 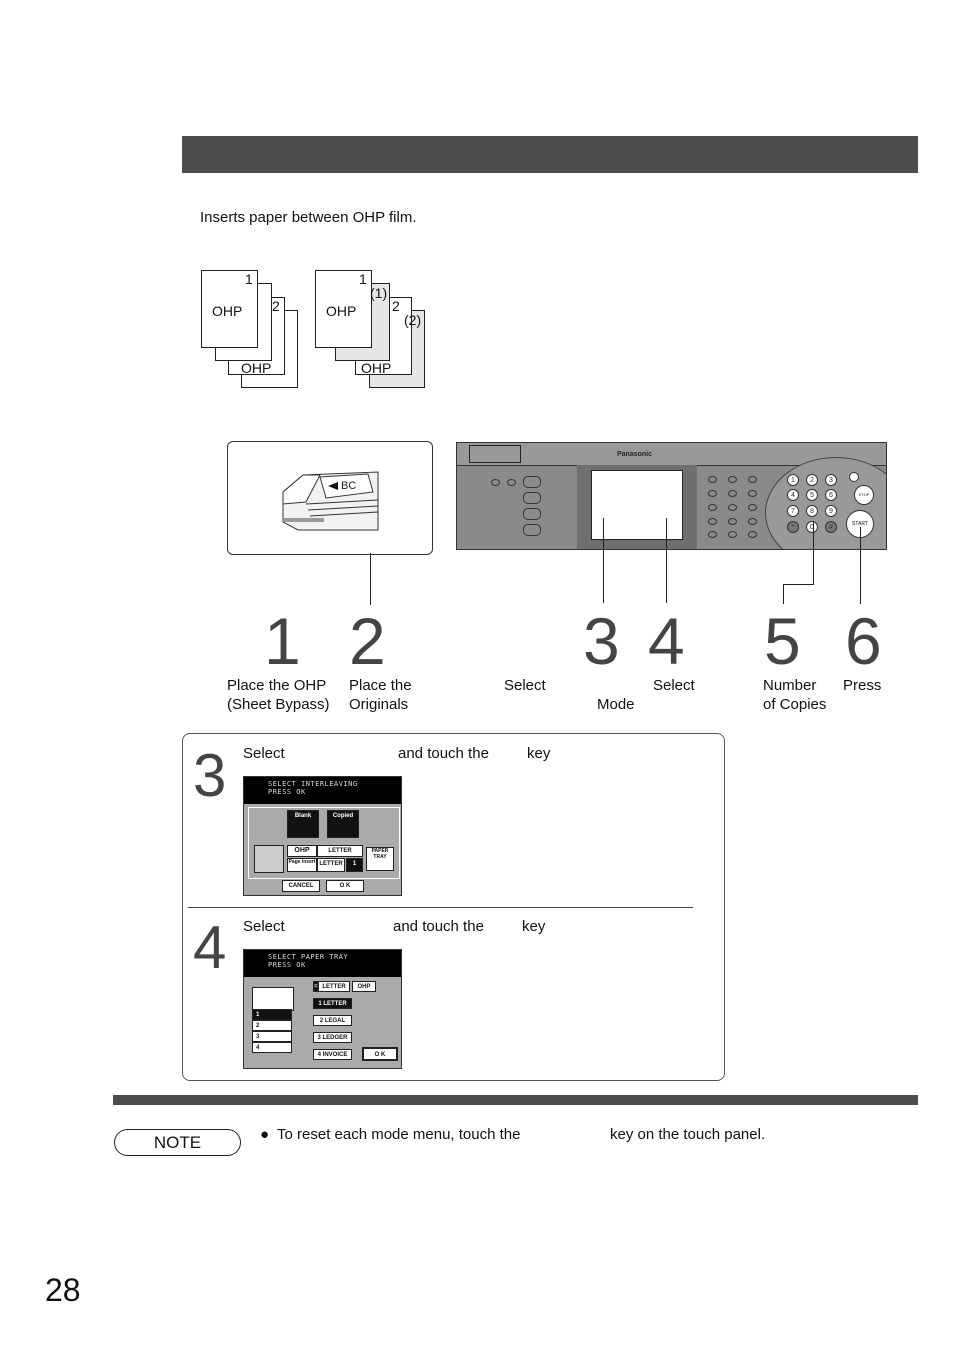 What do you see at coordinates (210, 947) in the screenshot?
I see `detail-step-number-4: 4` at bounding box center [210, 947].